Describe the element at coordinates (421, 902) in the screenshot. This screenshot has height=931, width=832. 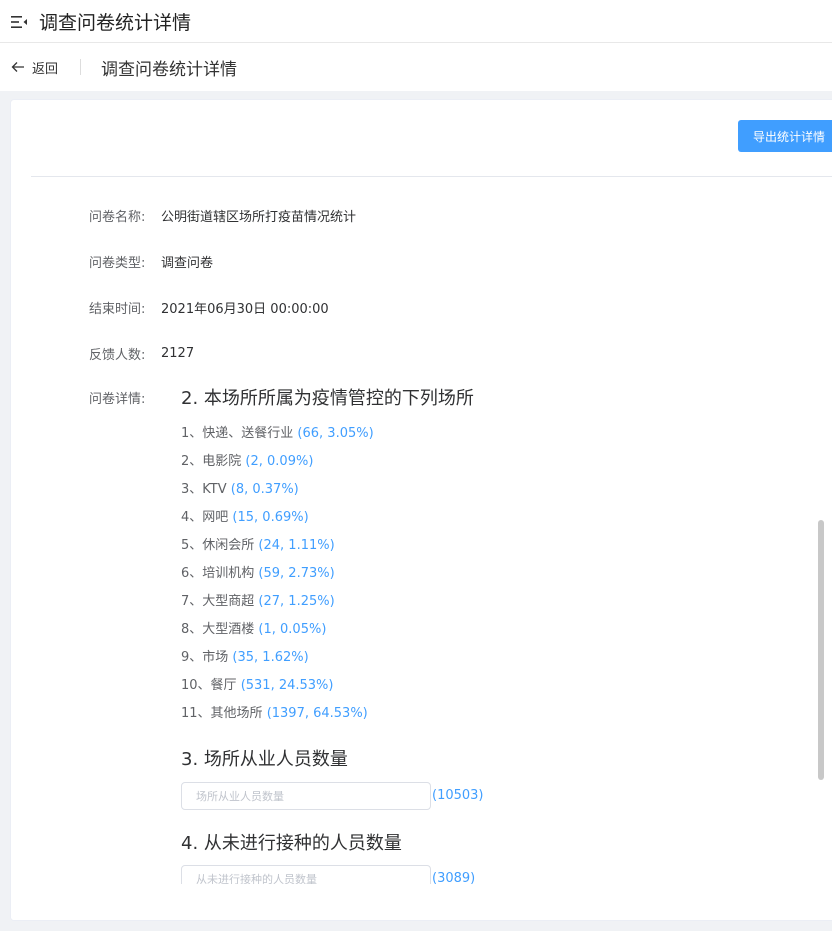
I see `scroll-clip` at that location.